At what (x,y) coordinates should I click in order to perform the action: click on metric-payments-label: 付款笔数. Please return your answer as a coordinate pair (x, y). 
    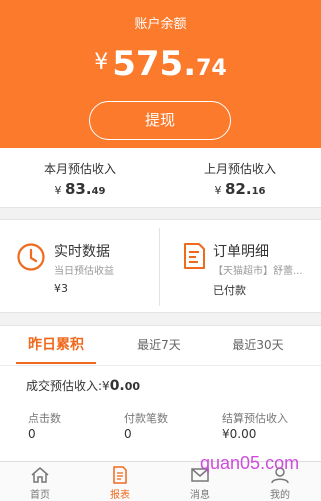
    Looking at the image, I should click on (146, 418).